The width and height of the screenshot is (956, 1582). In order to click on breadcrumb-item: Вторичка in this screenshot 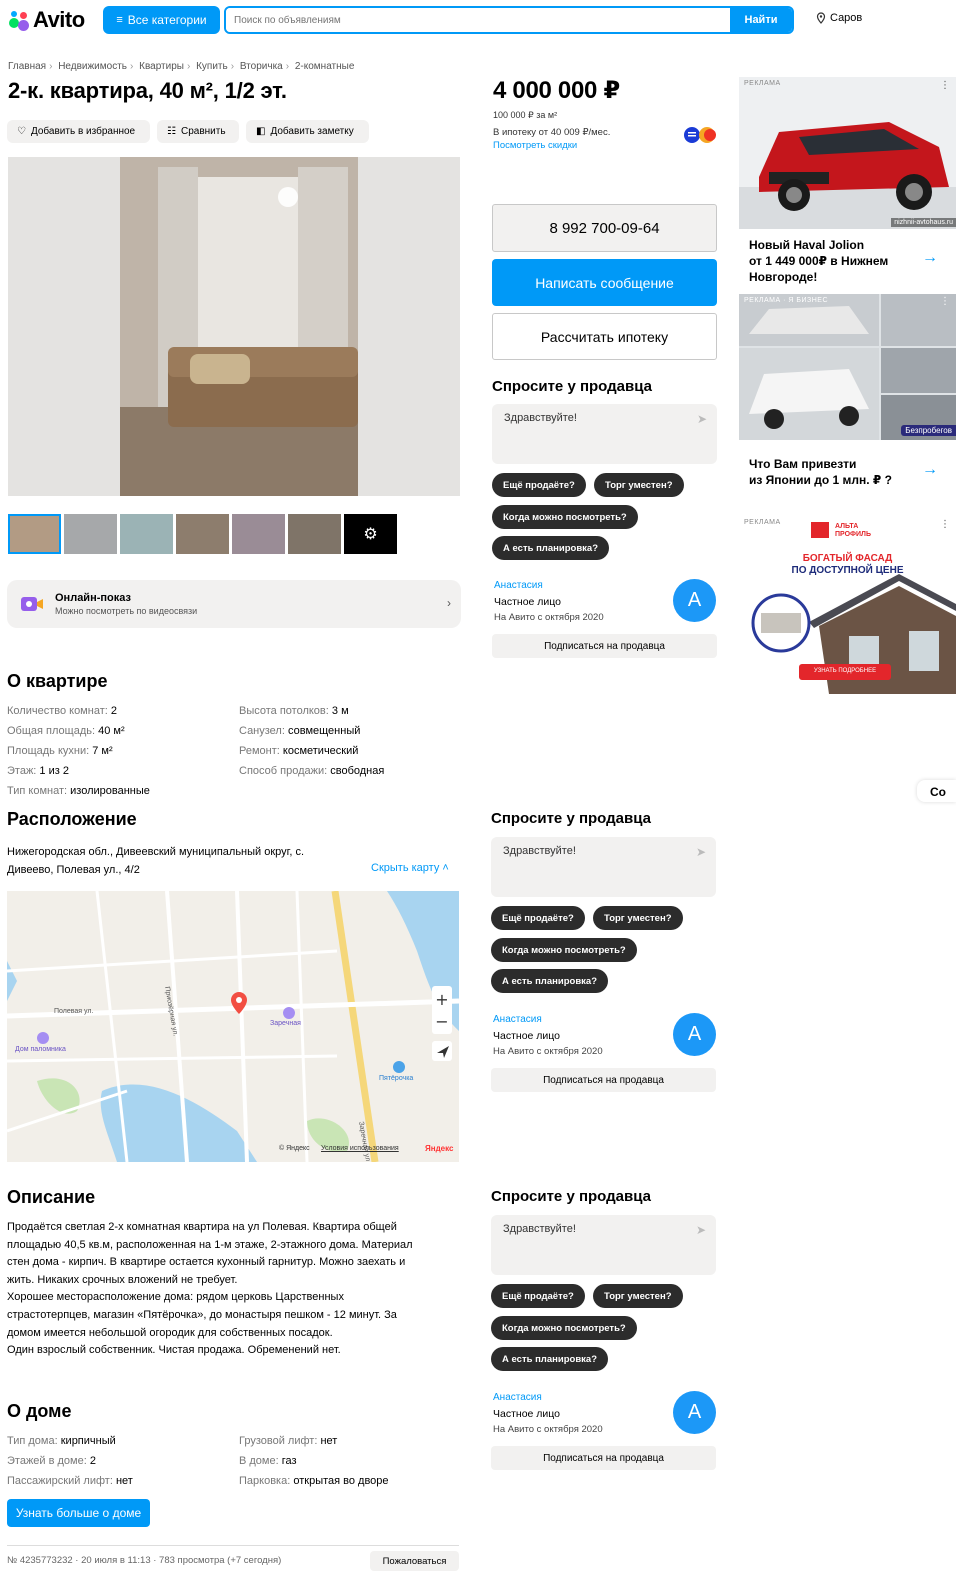, I will do `click(261, 66)`.